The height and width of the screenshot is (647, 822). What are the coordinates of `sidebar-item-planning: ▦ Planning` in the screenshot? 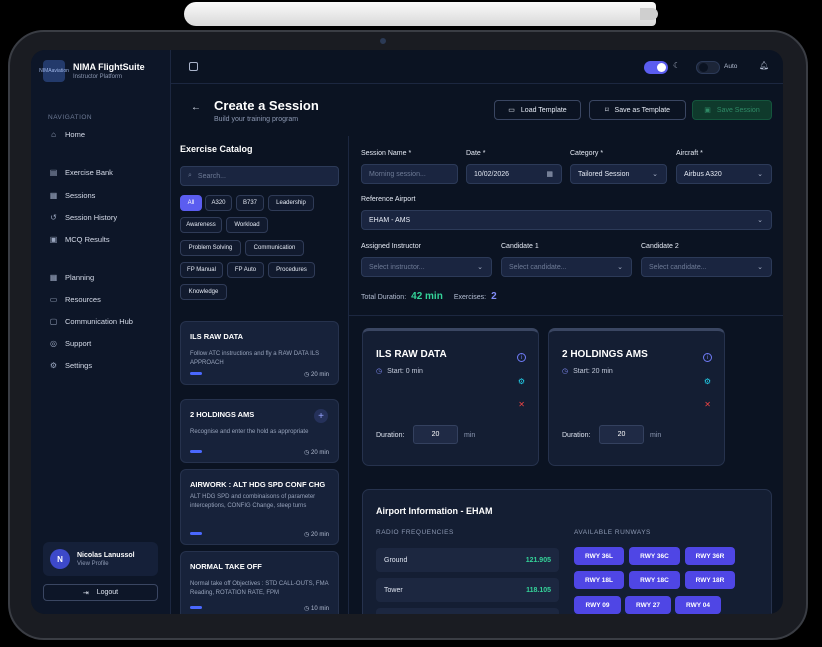 It's located at (71, 277).